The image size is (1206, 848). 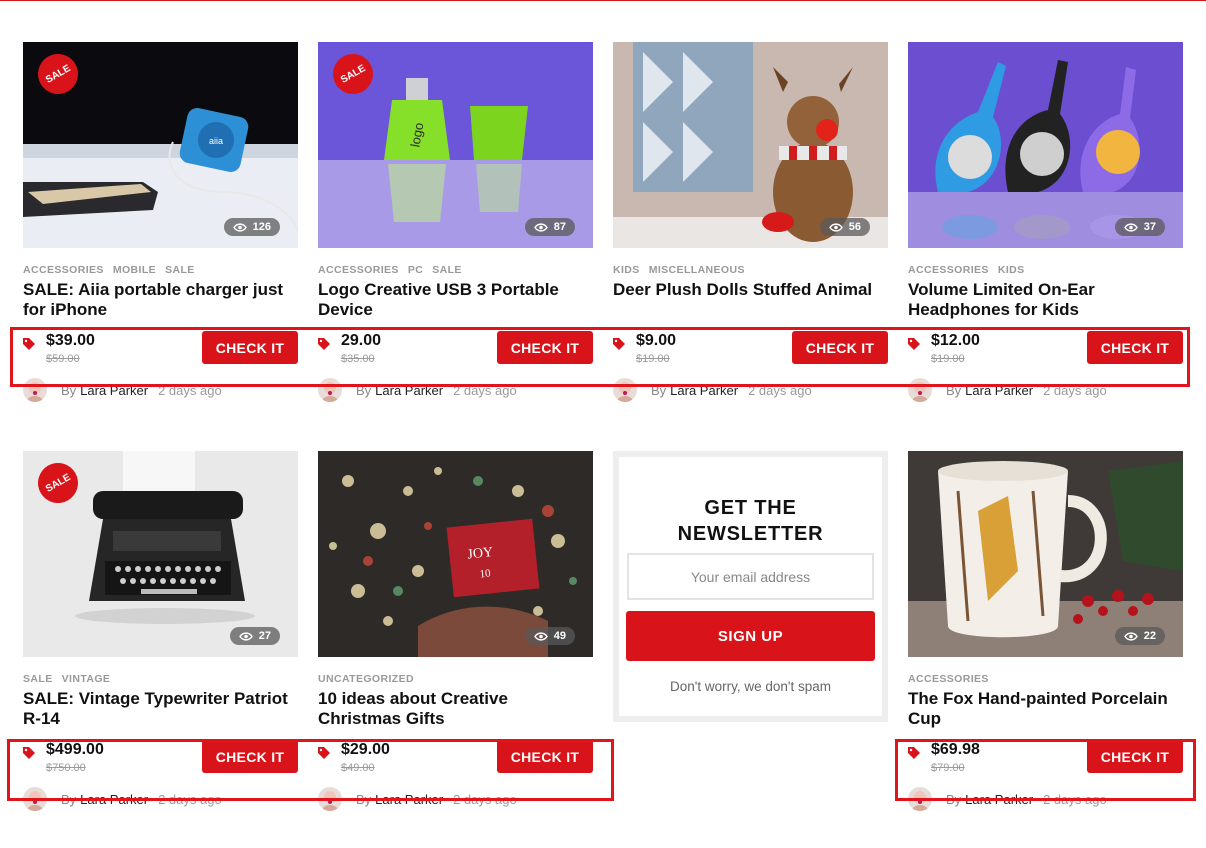 I want to click on category-link: UNCATEGORIZED, so click(x=366, y=679).